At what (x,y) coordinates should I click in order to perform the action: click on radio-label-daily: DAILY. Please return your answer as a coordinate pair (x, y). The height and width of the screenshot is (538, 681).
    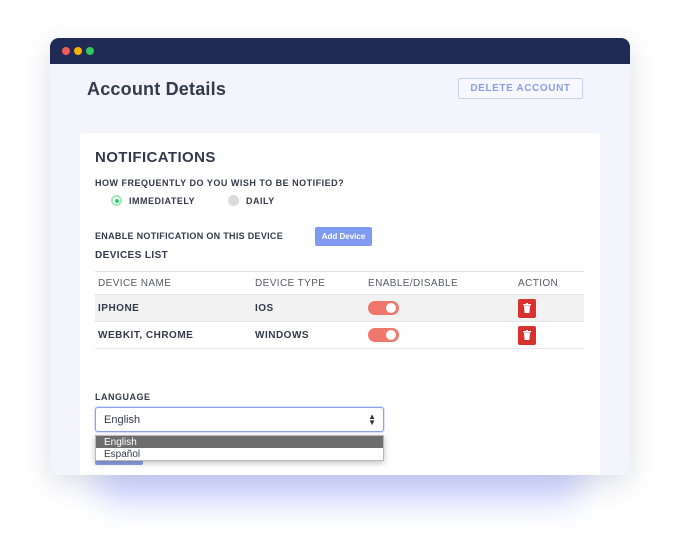
    Looking at the image, I should click on (260, 200).